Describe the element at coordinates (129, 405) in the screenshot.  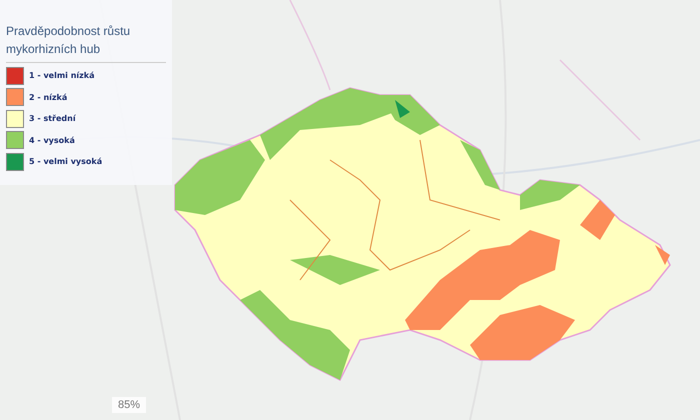
I see `opacity-value: 85%` at that location.